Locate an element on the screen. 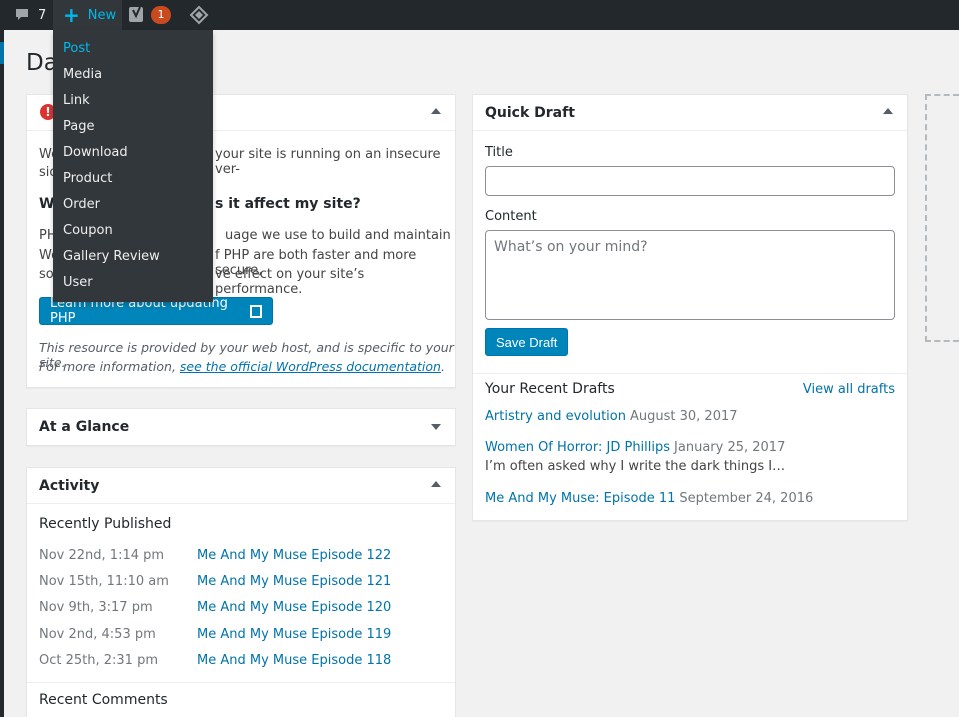 The width and height of the screenshot is (959, 717). wp-docs-link: see the official WordPress documentation is located at coordinates (310, 366).